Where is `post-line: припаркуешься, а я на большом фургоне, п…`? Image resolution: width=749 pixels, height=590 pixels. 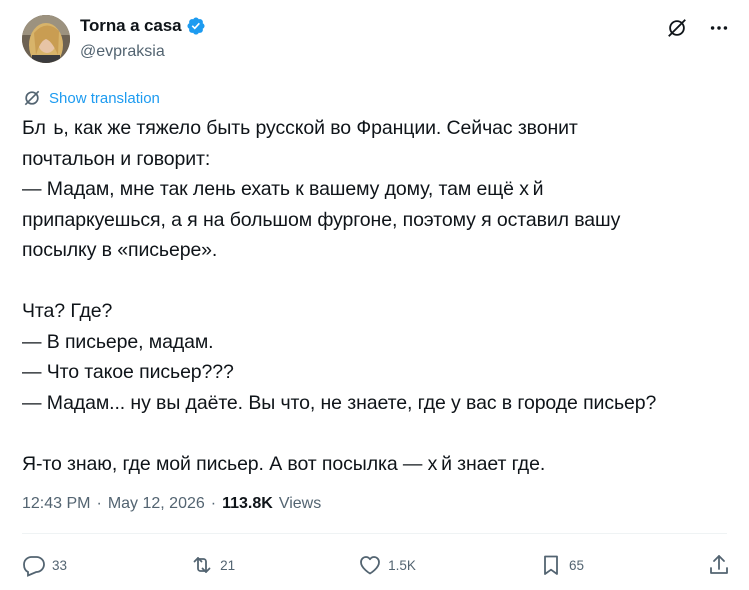 post-line: припаркуешься, а я на большом фургоне, п… is located at coordinates (321, 219).